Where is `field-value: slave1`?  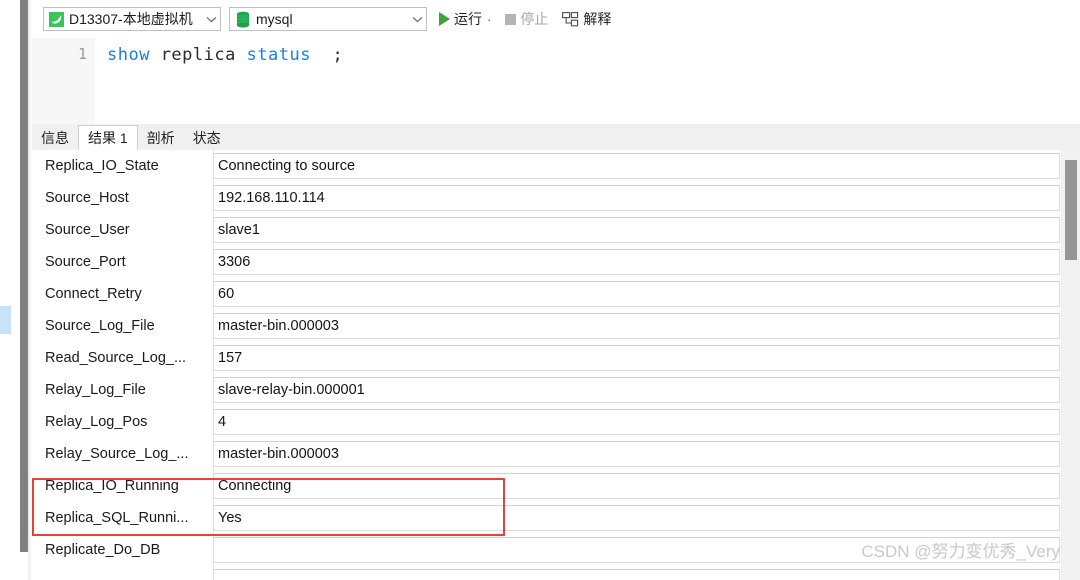
field-value: slave1 is located at coordinates (239, 230).